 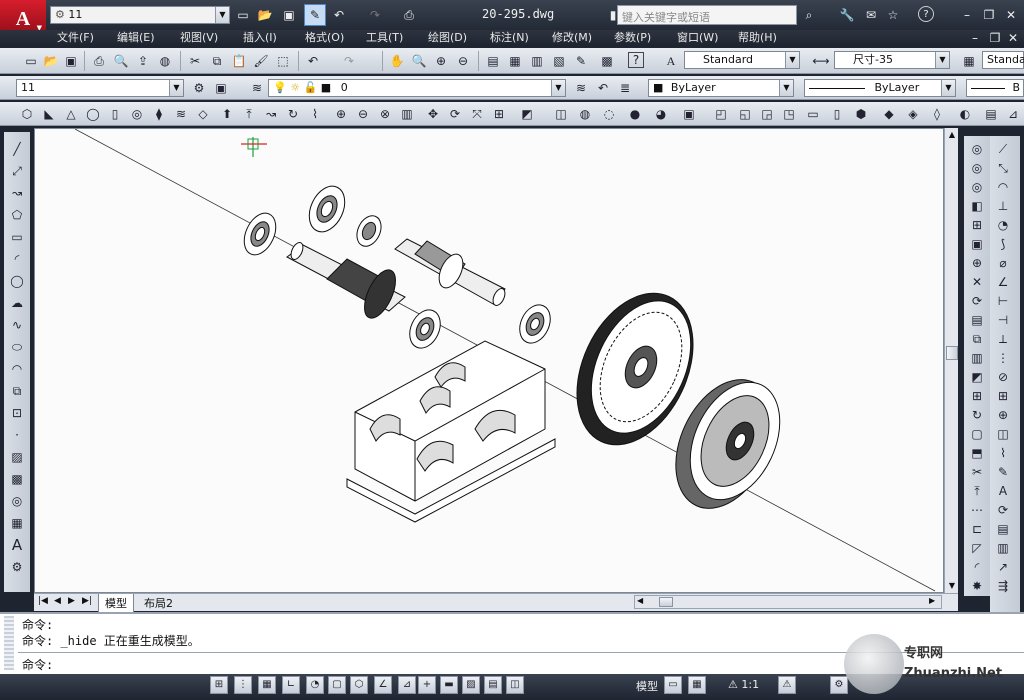 What do you see at coordinates (581, 88) in the screenshot?
I see `make-current-icon: ≋` at bounding box center [581, 88].